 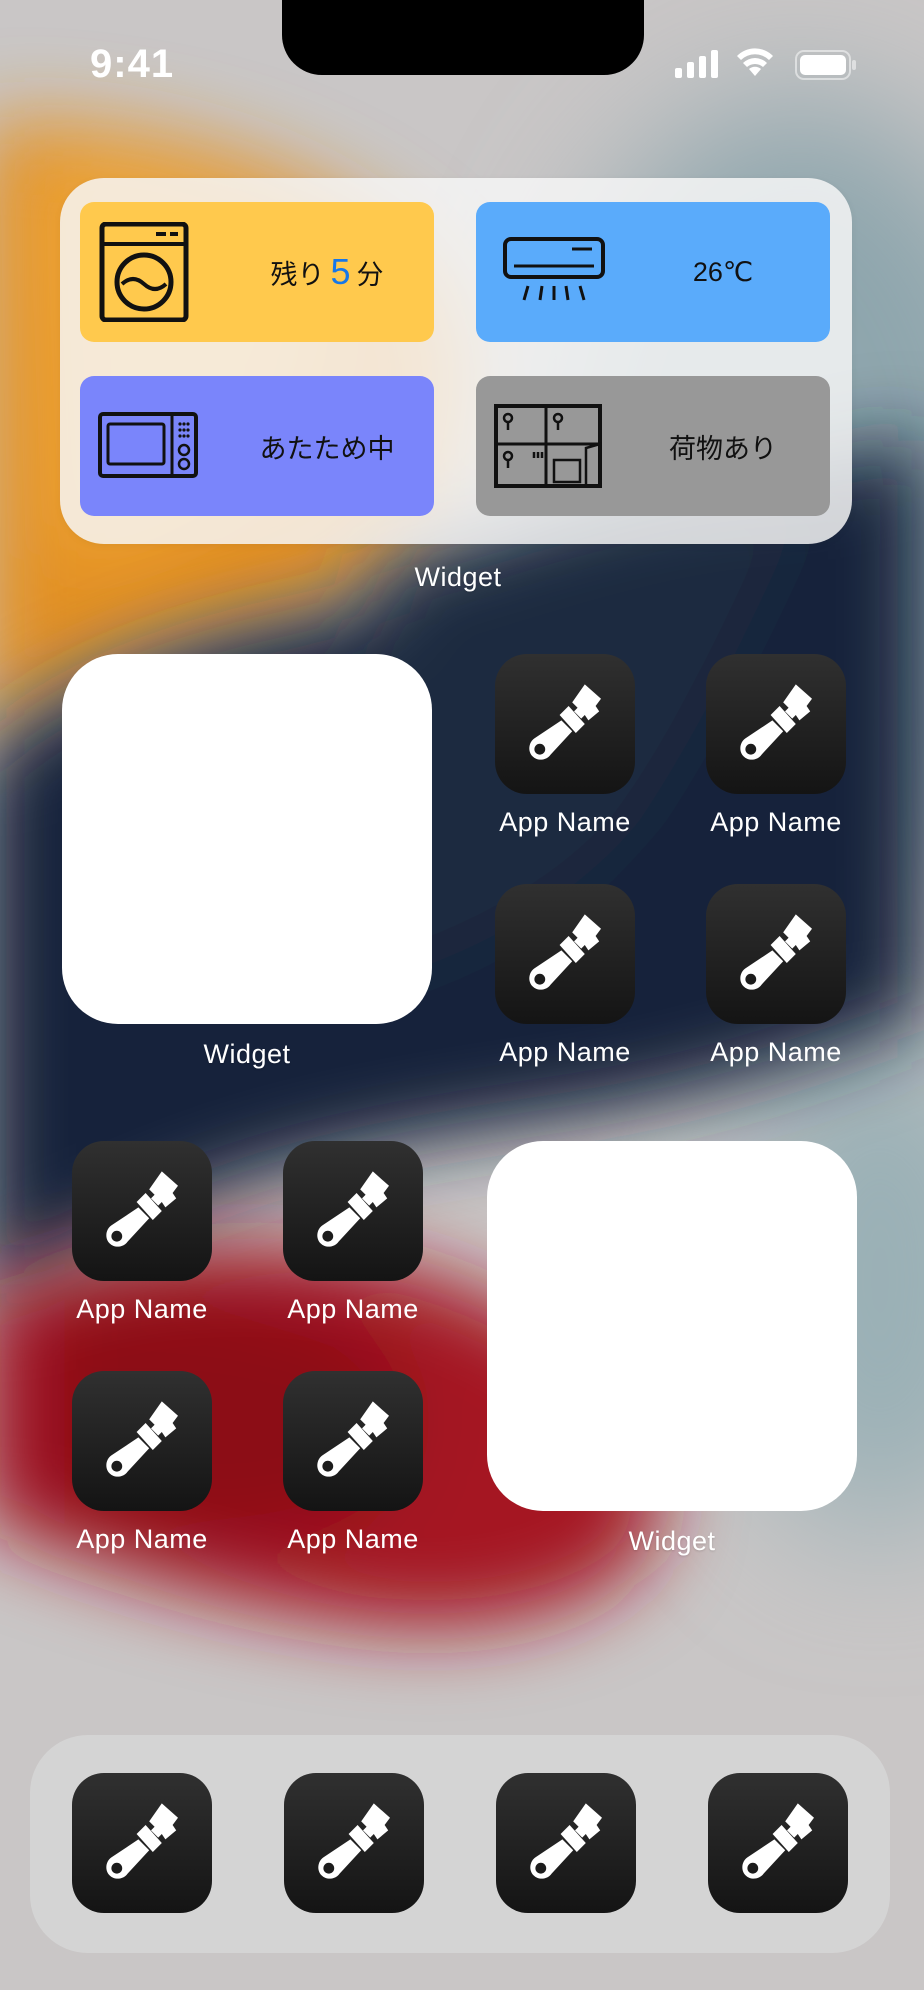 What do you see at coordinates (825, 65) in the screenshot?
I see `battery-icon` at bounding box center [825, 65].